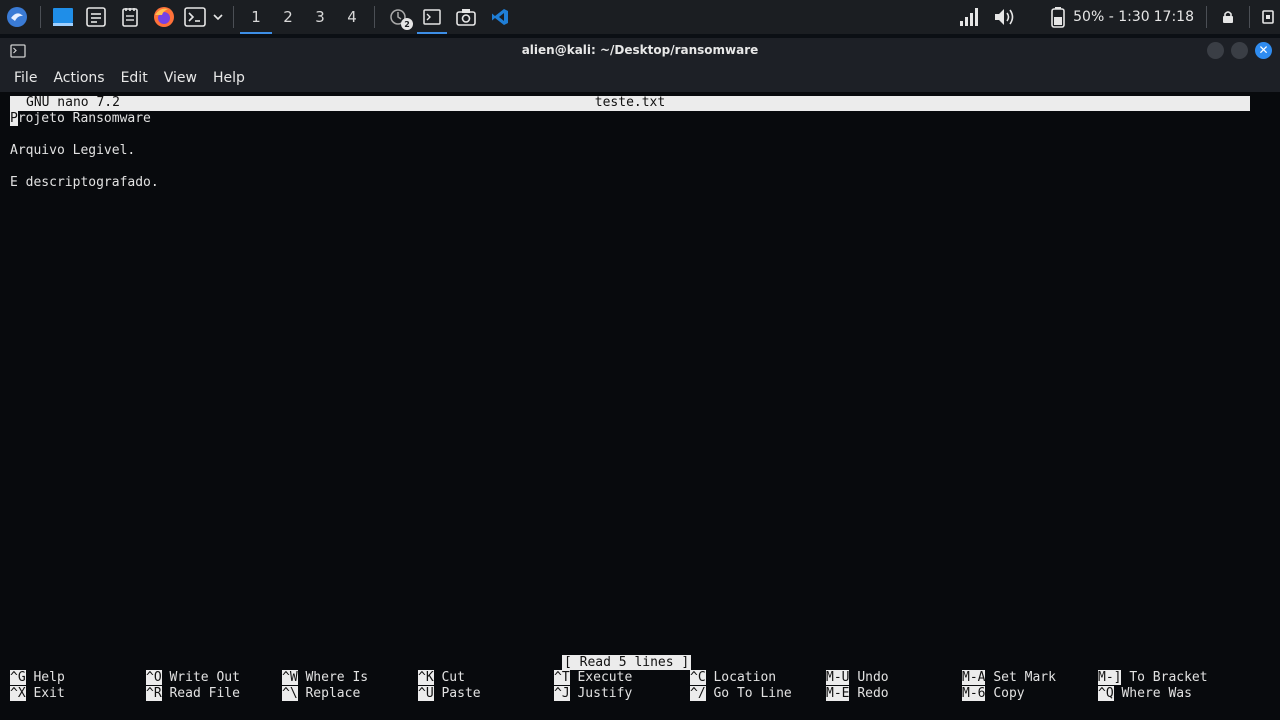 The width and height of the screenshot is (1280, 720). I want to click on shortcut-where-is: ^W Where Is, so click(325, 678).